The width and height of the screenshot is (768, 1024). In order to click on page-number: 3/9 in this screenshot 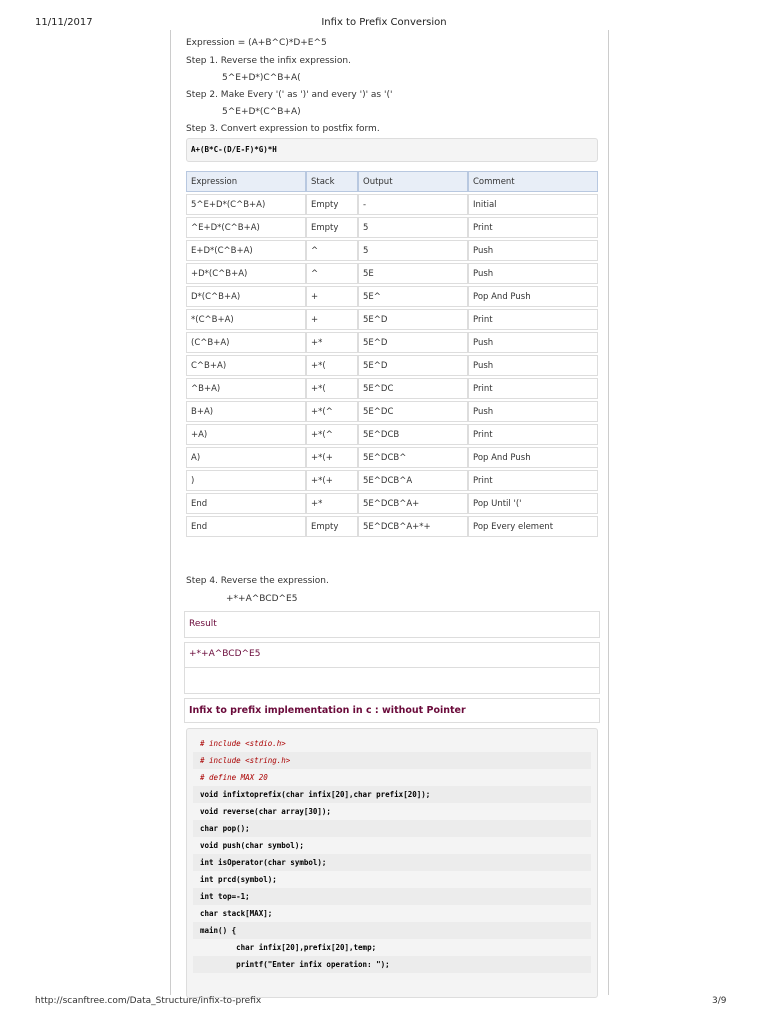, I will do `click(719, 1001)`.